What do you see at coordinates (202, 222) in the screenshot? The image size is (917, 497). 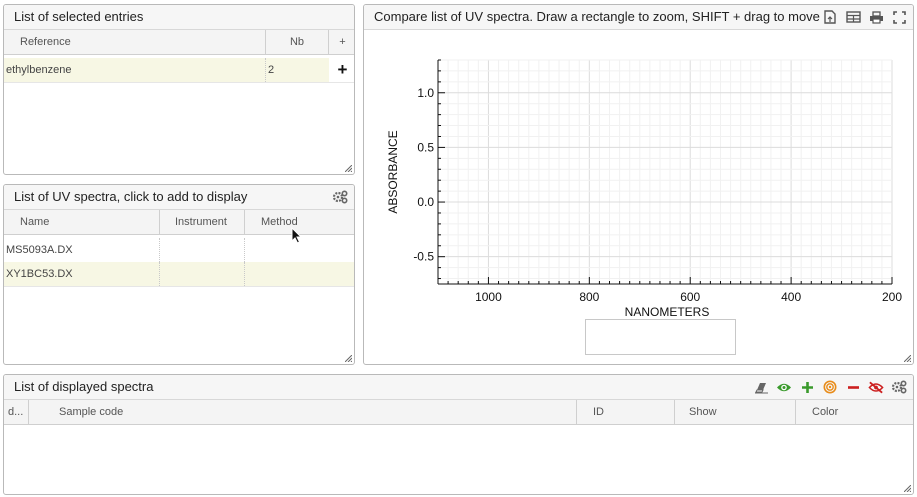 I see `column-instrument: Instrument` at bounding box center [202, 222].